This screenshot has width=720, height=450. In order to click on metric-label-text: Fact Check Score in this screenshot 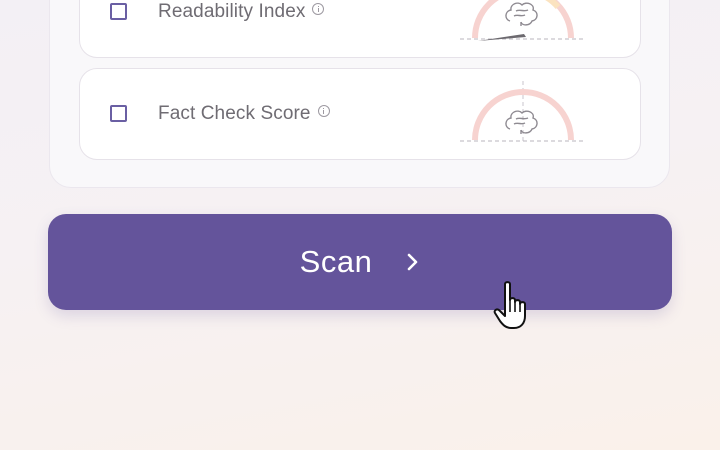, I will do `click(234, 113)`.